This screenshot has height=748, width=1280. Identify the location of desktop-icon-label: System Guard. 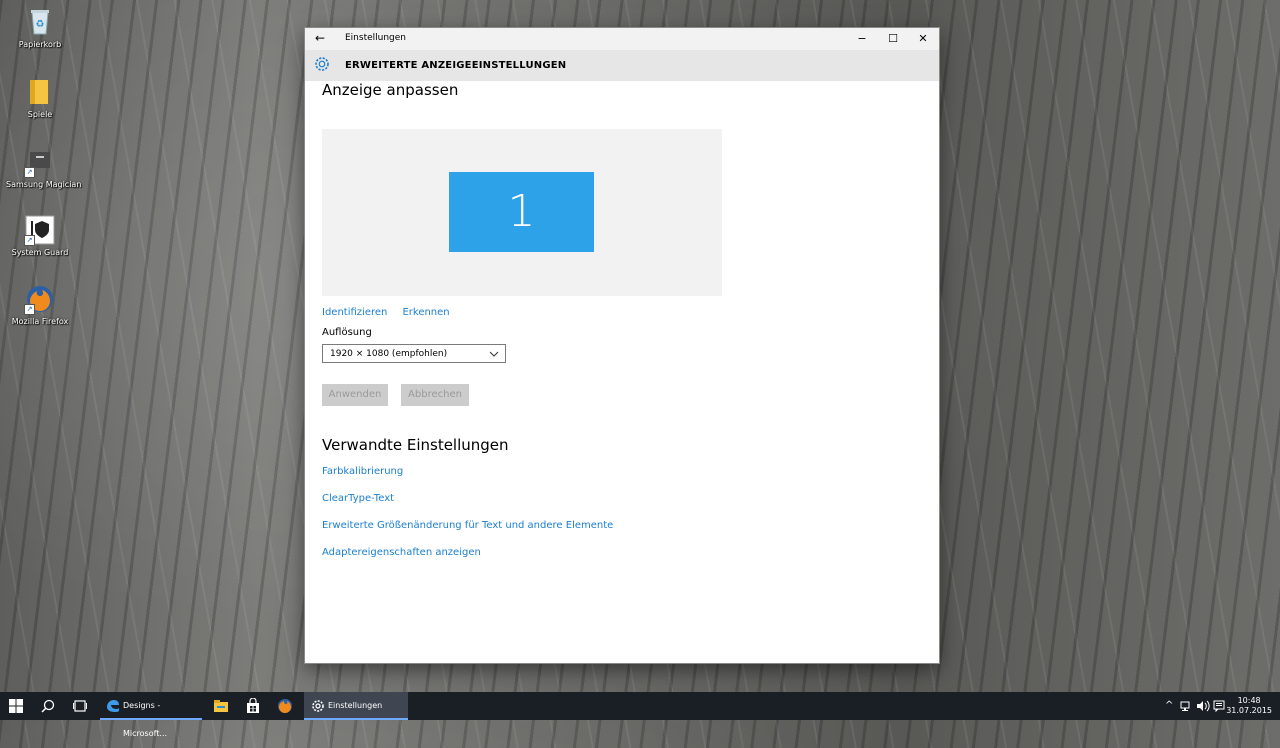
(40, 252).